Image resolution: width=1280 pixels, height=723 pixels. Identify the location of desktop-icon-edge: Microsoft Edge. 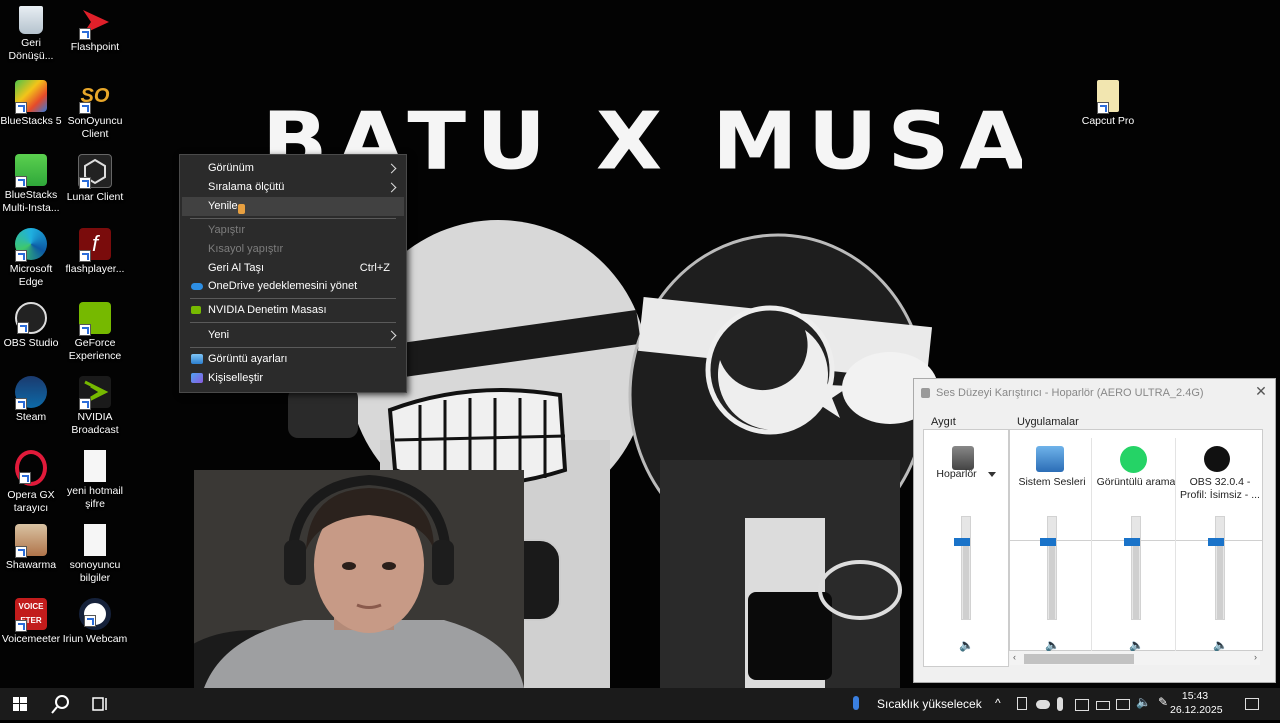
(32, 258).